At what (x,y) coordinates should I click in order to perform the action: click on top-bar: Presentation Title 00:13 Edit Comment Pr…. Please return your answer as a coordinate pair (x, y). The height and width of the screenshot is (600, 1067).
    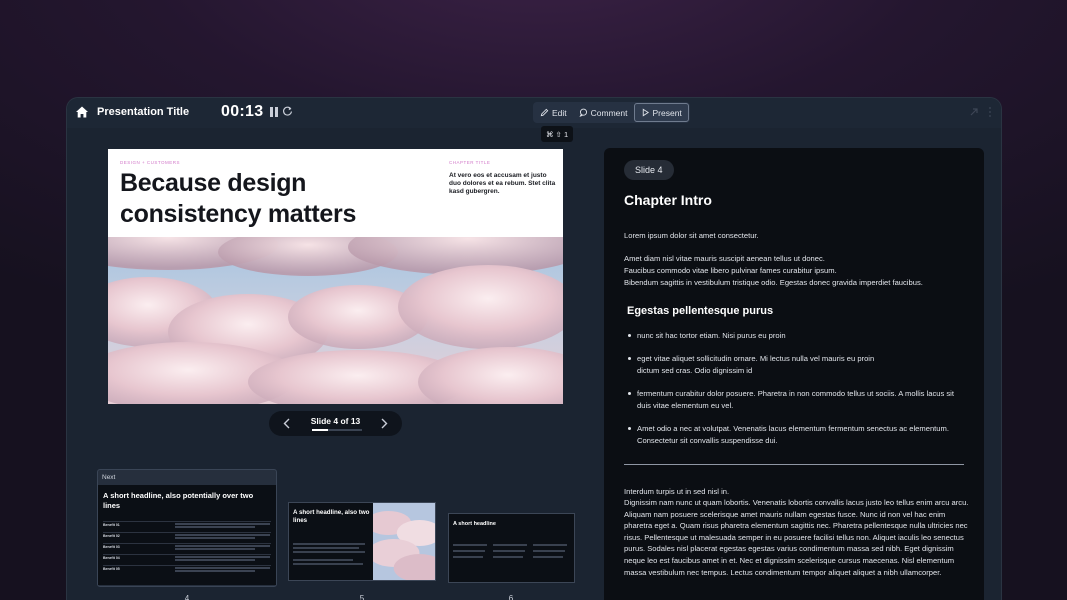
    Looking at the image, I should click on (534, 120).